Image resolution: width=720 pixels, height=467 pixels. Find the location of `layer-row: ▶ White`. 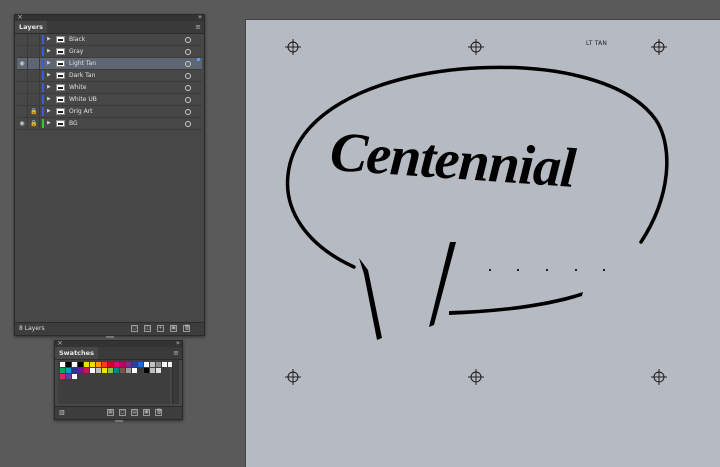

layer-row: ▶ White is located at coordinates (109, 88).